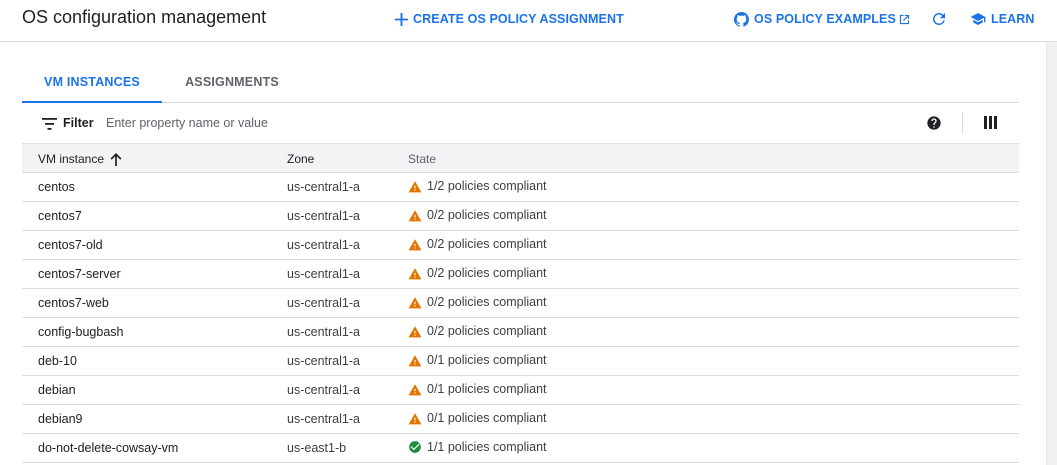 The image size is (1057, 465). Describe the element at coordinates (939, 19) in the screenshot. I see `refresh-button` at that location.